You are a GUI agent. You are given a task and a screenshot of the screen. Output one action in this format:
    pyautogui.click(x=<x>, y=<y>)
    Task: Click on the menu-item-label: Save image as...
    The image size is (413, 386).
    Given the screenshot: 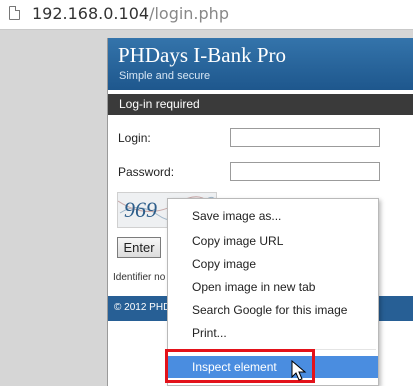 What is the action you would take?
    pyautogui.click(x=237, y=216)
    